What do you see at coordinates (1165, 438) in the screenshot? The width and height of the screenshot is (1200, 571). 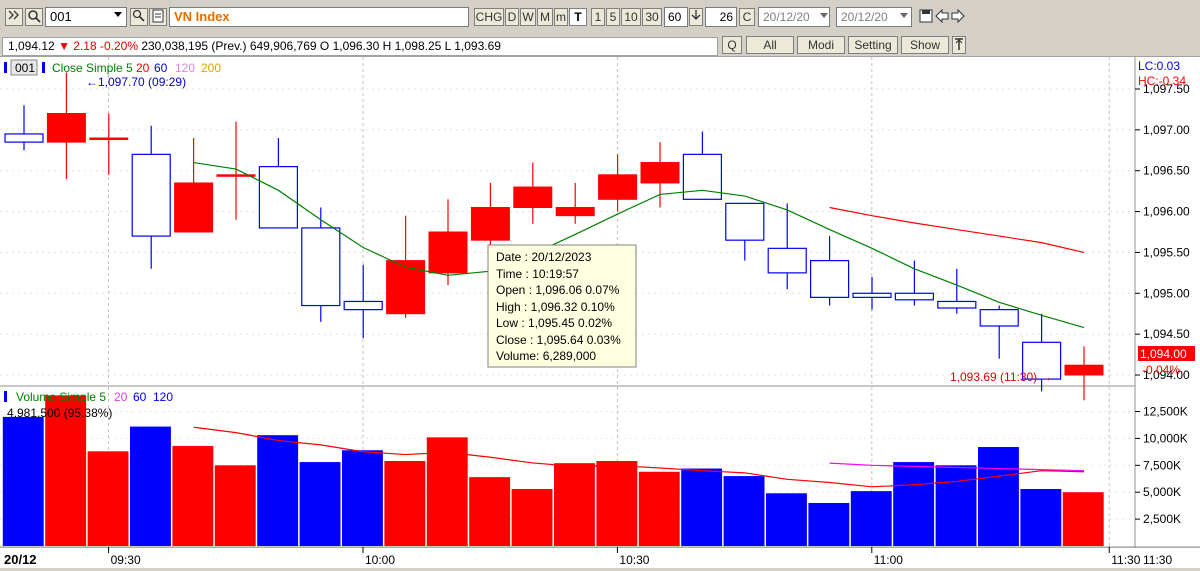 I see `volume-tick-label: 10,000K` at bounding box center [1165, 438].